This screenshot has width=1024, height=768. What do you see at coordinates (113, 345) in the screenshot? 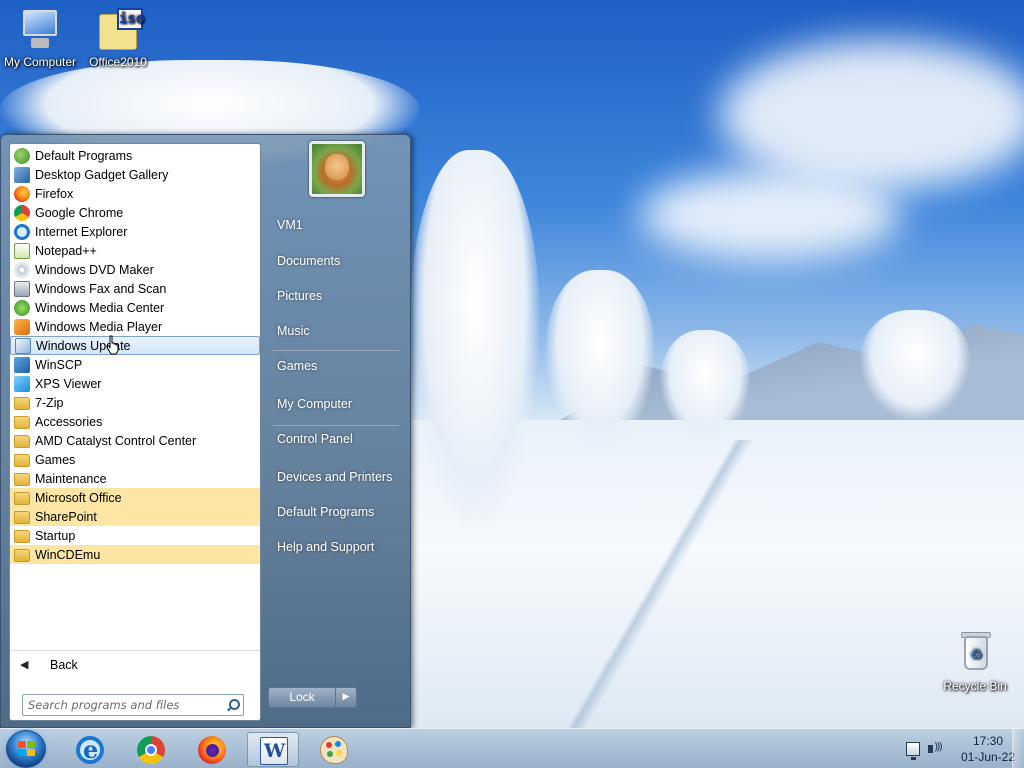
I see `mouse-cursor-icon` at bounding box center [113, 345].